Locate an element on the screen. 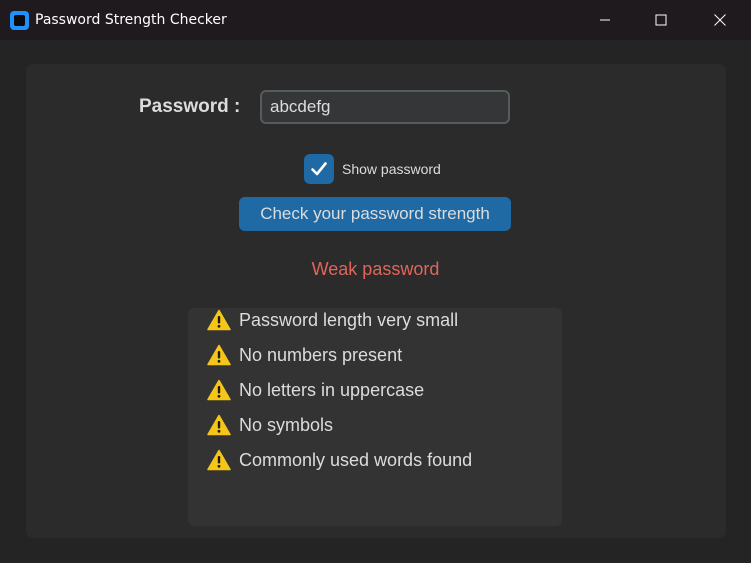 This screenshot has height=563, width=751. issue-text: No numbers present is located at coordinates (321, 355).